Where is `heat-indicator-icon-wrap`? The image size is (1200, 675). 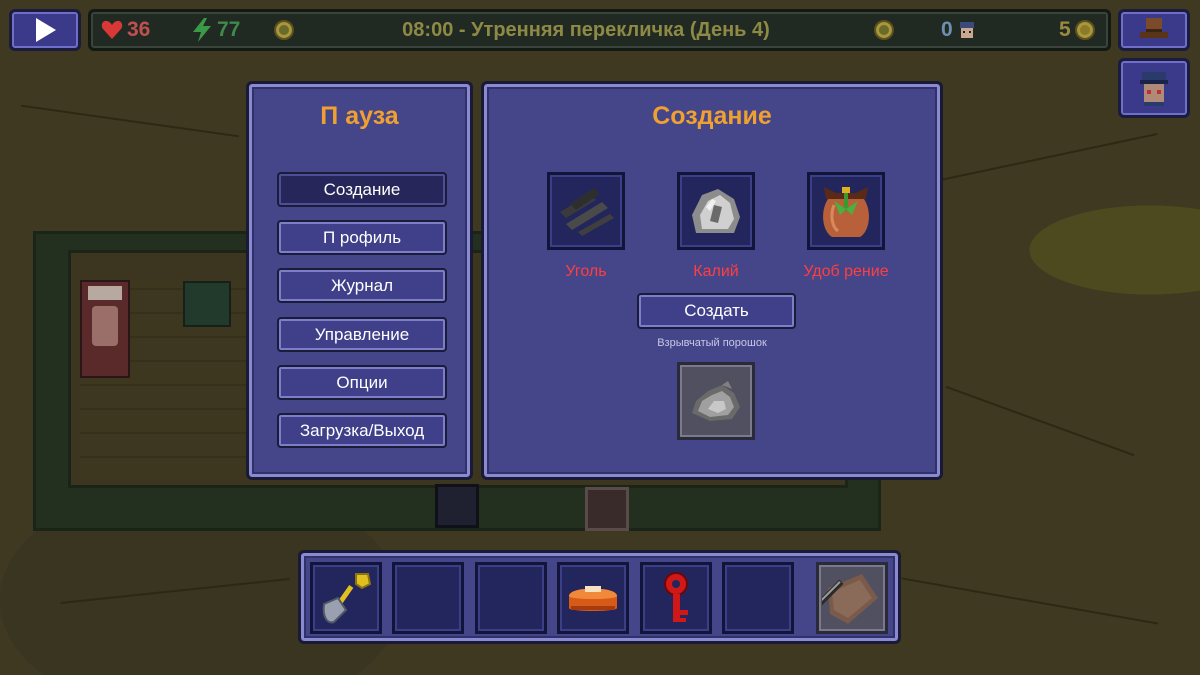
heat-indicator-icon-wrap is located at coordinates (884, 30).